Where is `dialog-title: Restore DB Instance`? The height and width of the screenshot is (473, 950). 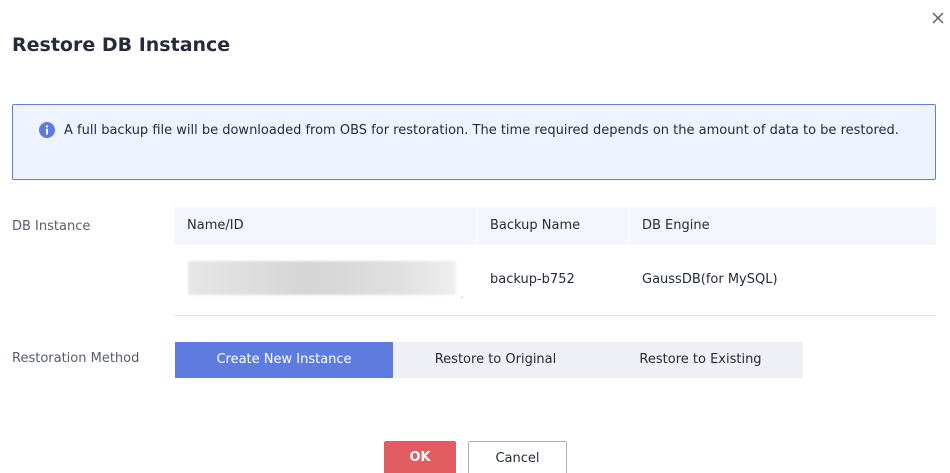 dialog-title: Restore DB Instance is located at coordinates (121, 45).